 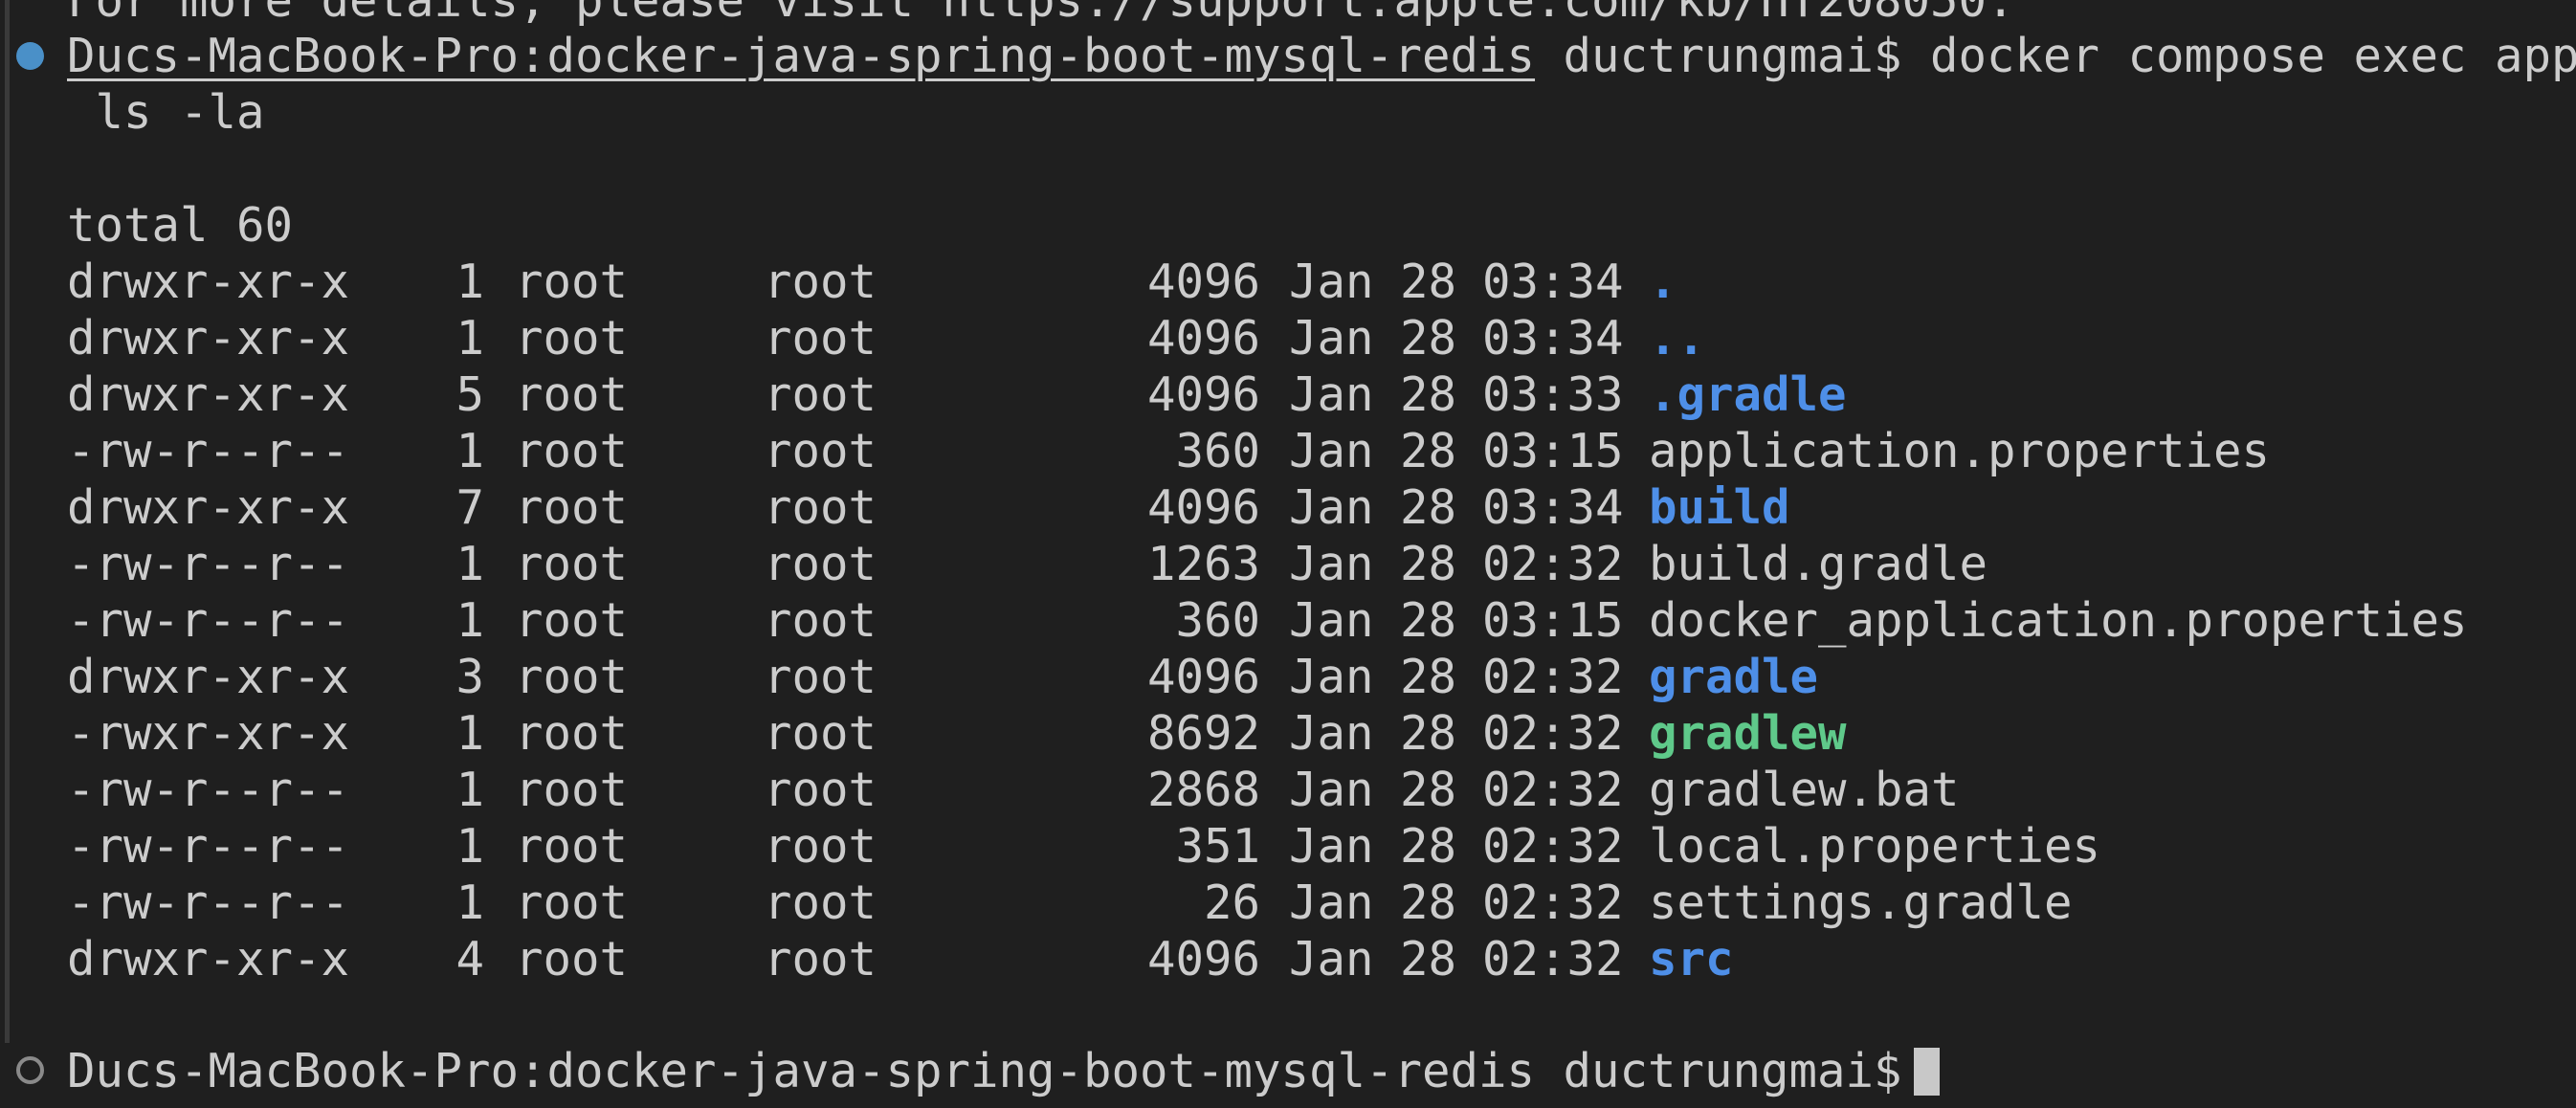 I want to click on listing-size: 26, so click(x=1231, y=902).